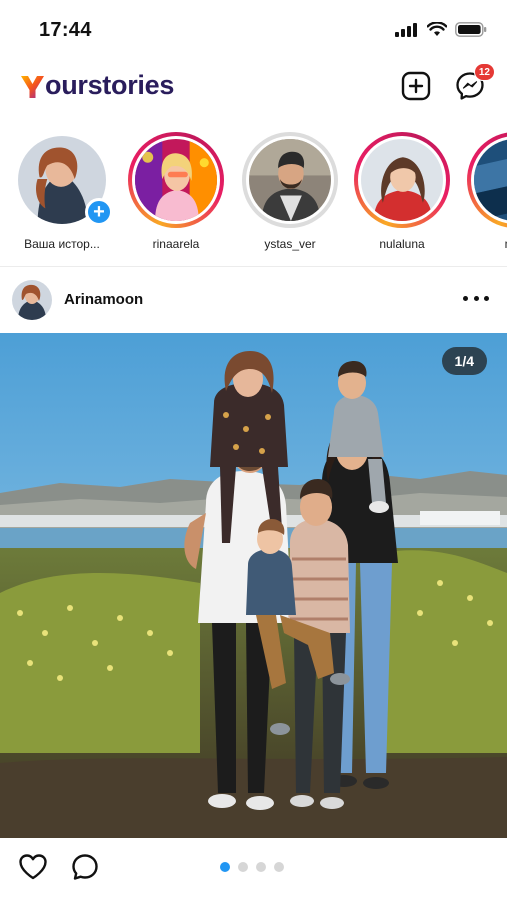  What do you see at coordinates (32, 86) in the screenshot?
I see `logo-mark` at bounding box center [32, 86].